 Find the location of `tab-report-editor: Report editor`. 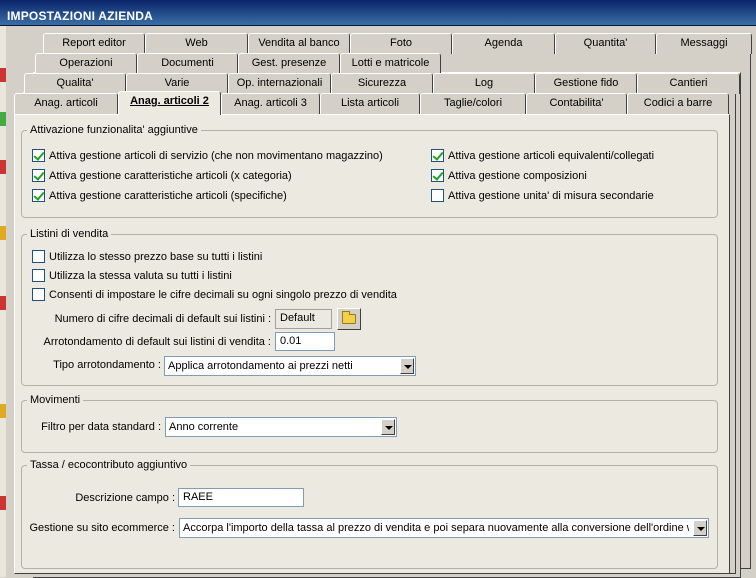

tab-report-editor: Report editor is located at coordinates (94, 43).